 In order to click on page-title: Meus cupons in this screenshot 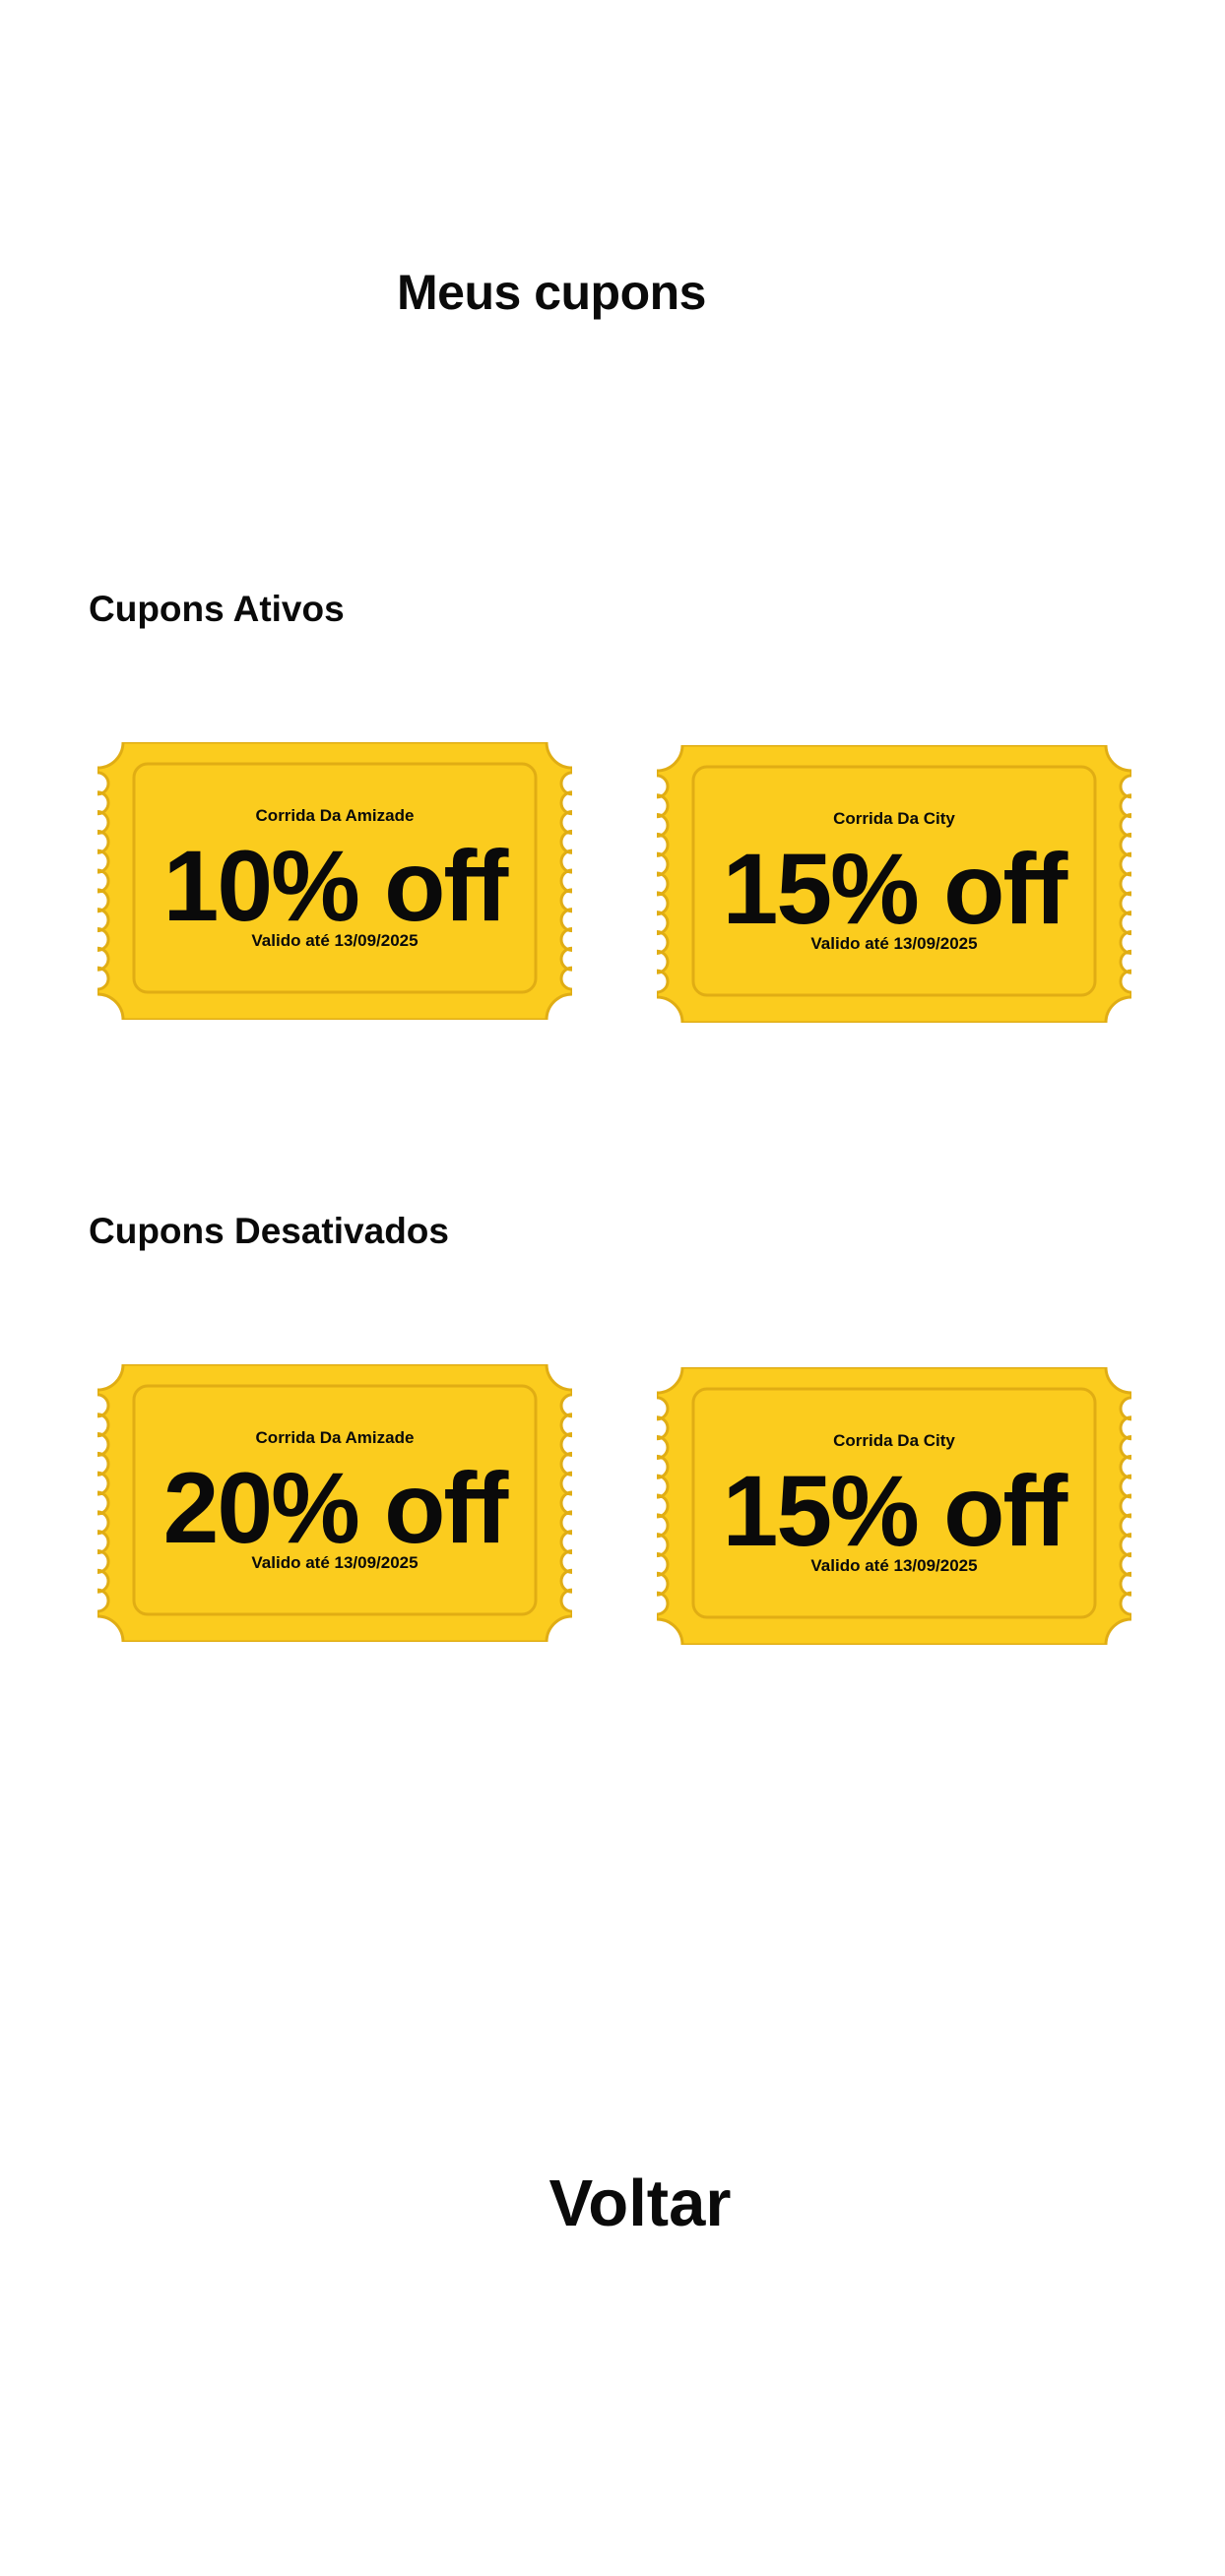, I will do `click(551, 292)`.